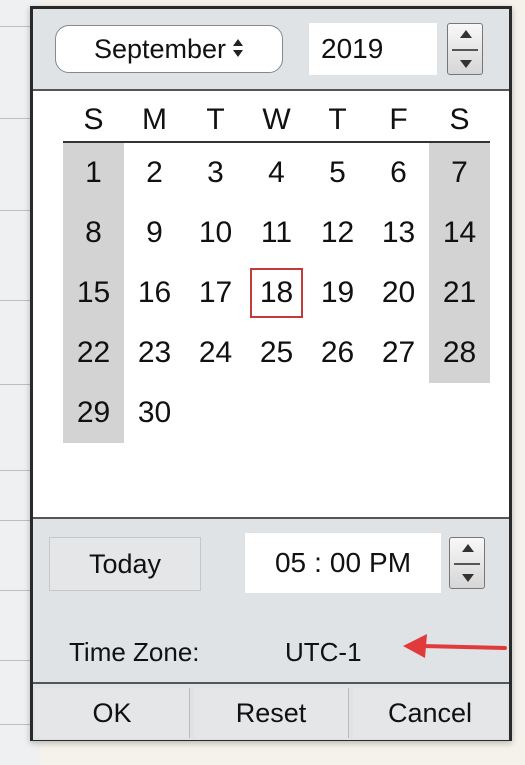  I want to click on day-cell-16: 16, so click(154, 293).